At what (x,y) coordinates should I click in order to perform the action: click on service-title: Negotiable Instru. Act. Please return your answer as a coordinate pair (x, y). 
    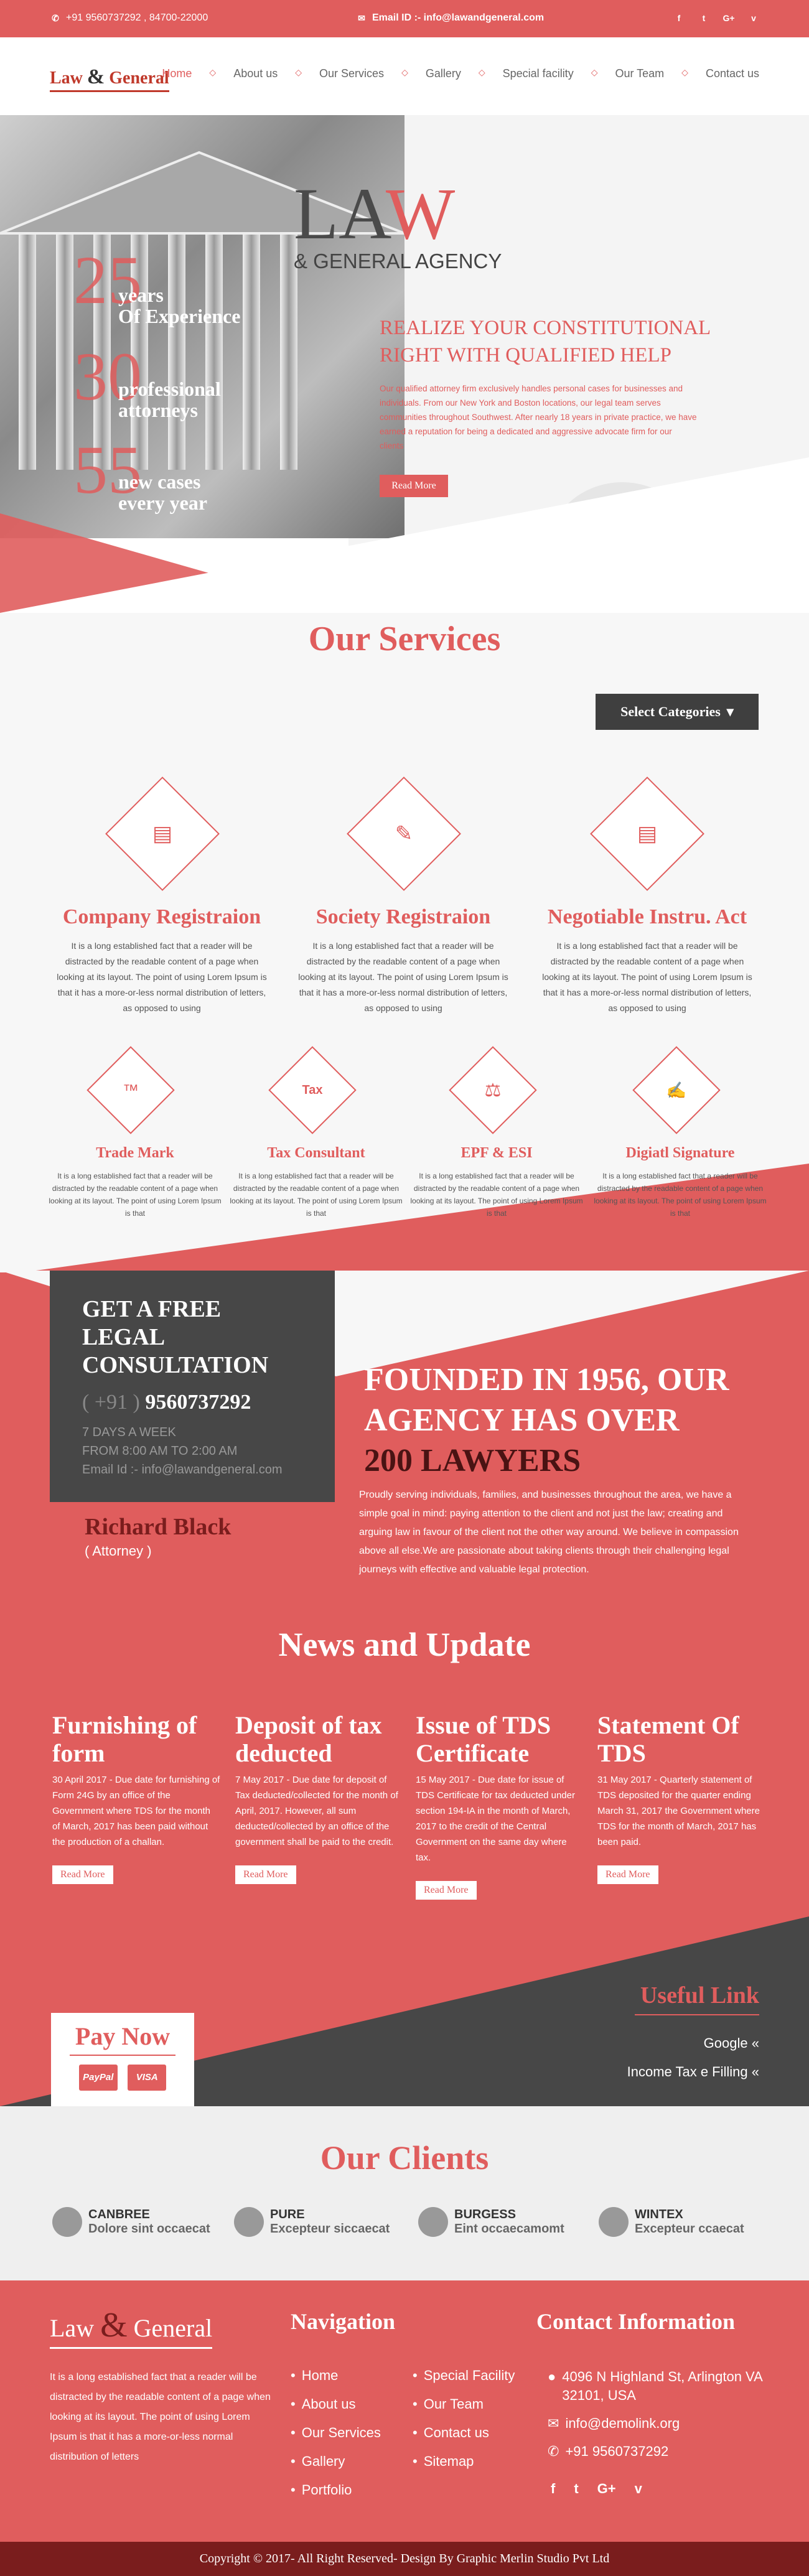
    Looking at the image, I should click on (647, 917).